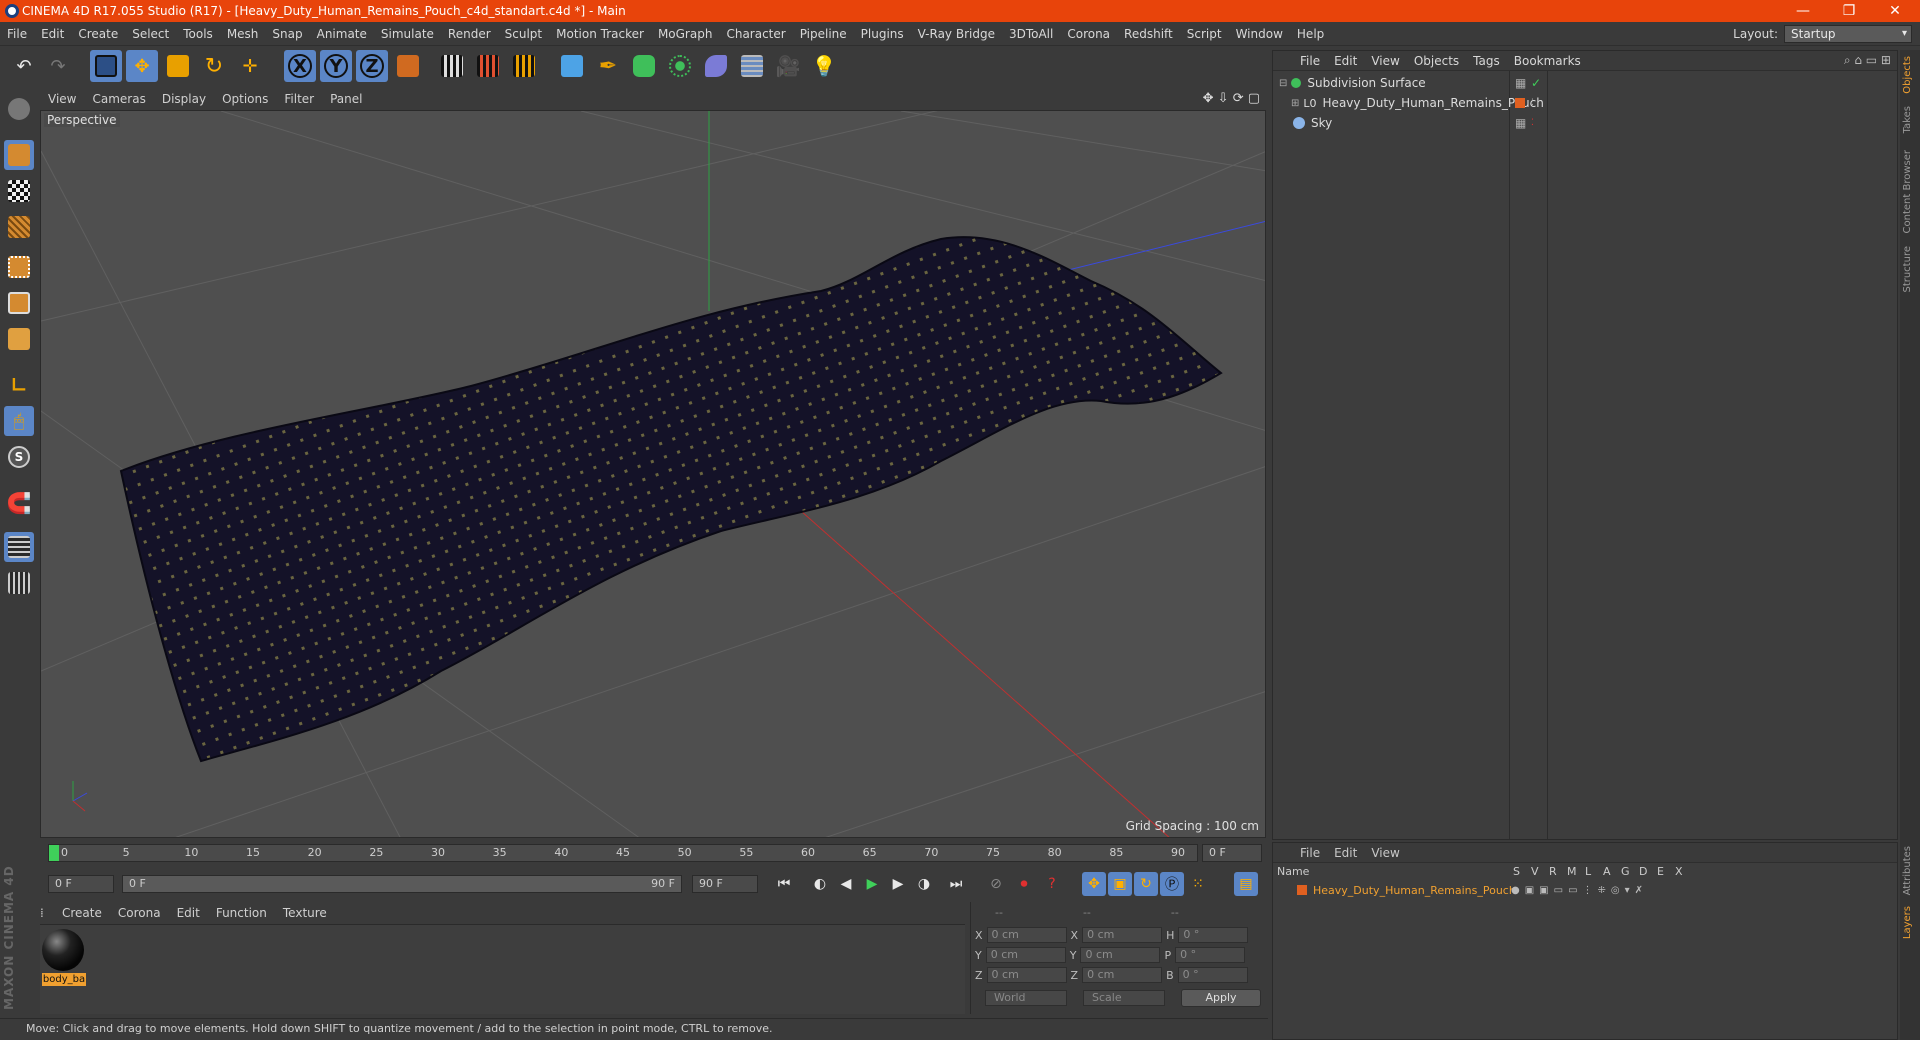  I want to click on layer-toggle-icons: ●▣▣▭▭⋮⁜◎▾✗, so click(1579, 890).